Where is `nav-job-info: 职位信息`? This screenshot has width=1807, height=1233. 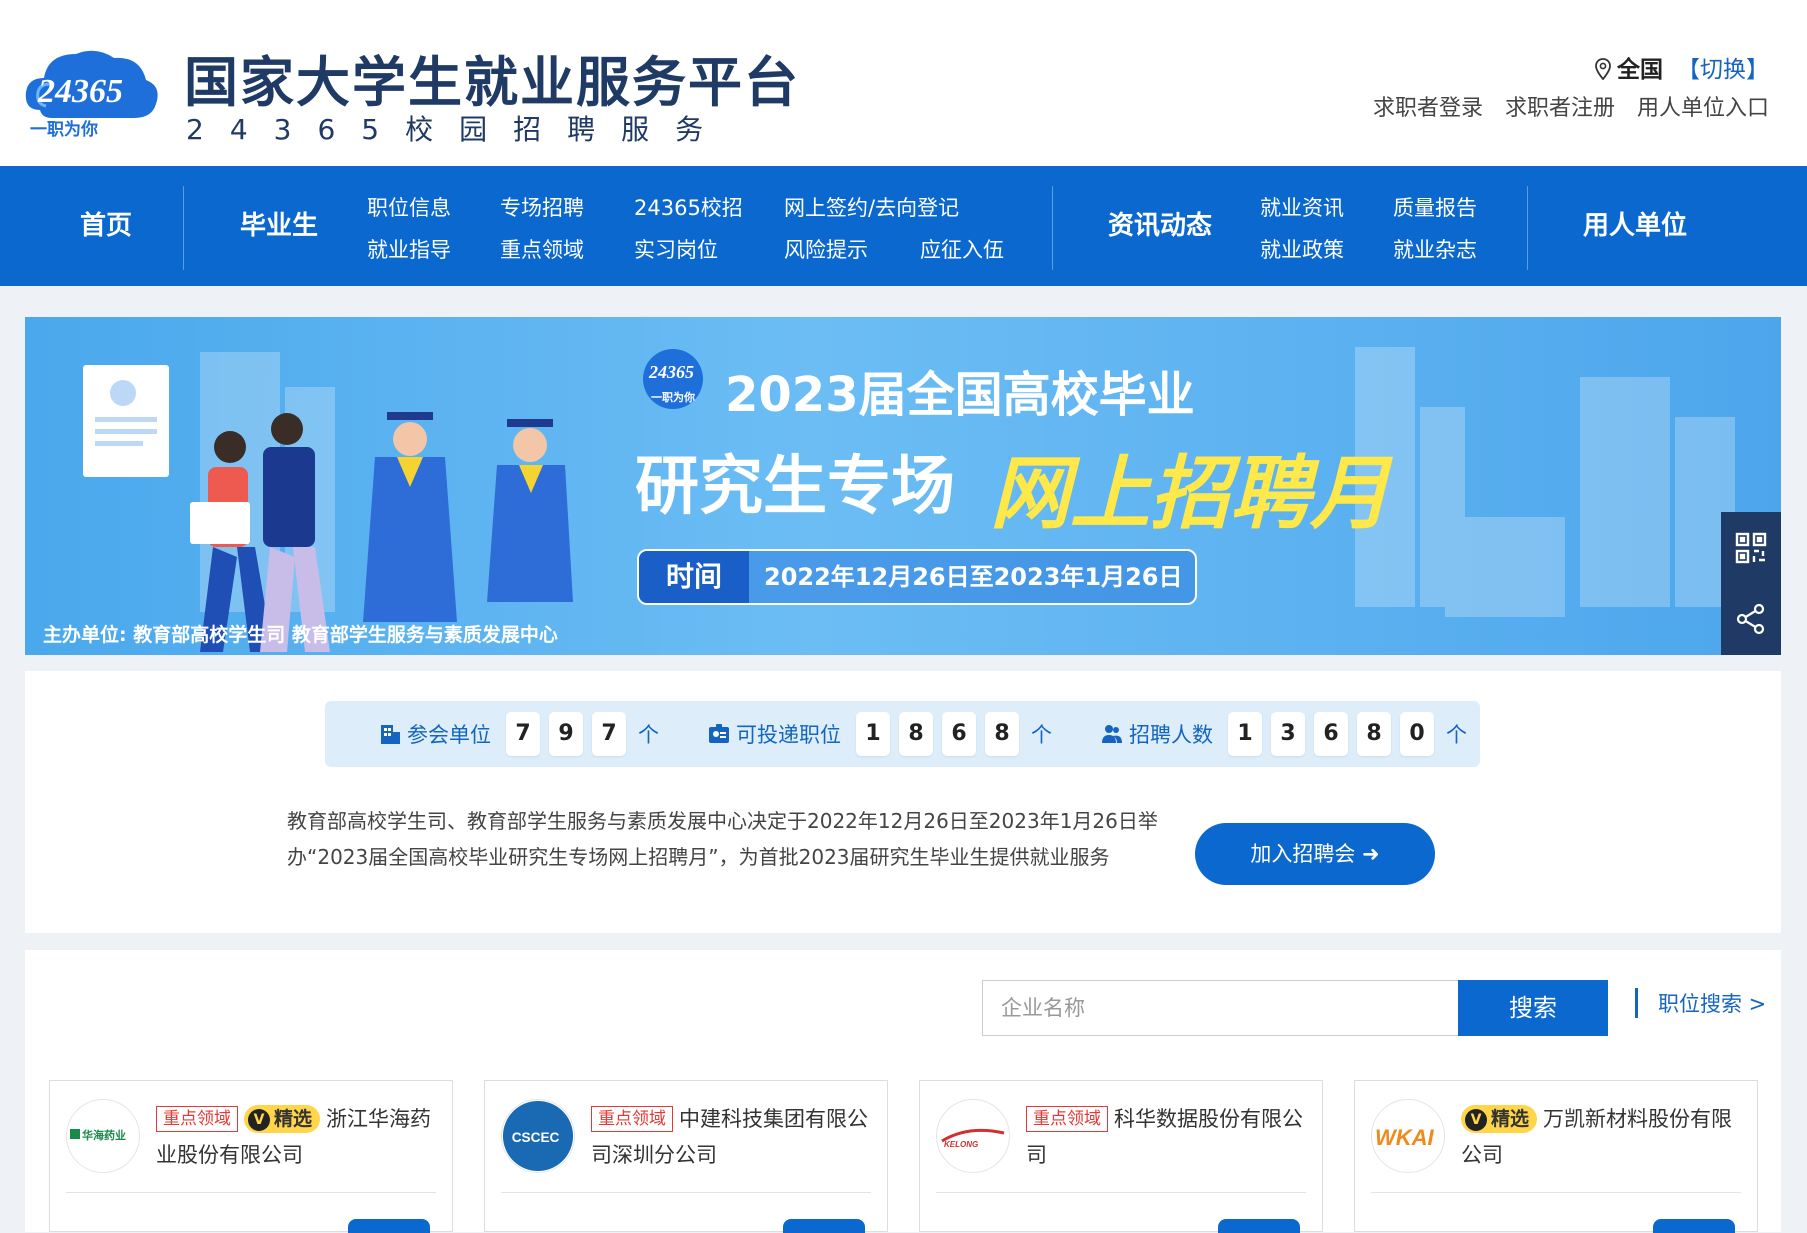 nav-job-info: 职位信息 is located at coordinates (409, 207).